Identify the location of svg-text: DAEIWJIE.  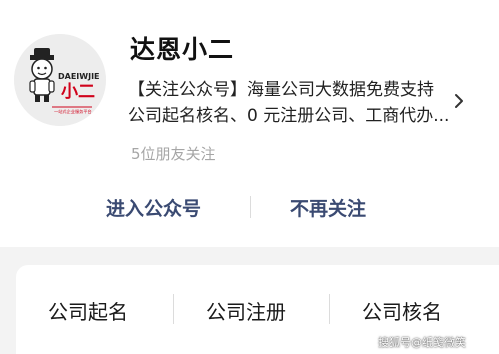
(79, 76).